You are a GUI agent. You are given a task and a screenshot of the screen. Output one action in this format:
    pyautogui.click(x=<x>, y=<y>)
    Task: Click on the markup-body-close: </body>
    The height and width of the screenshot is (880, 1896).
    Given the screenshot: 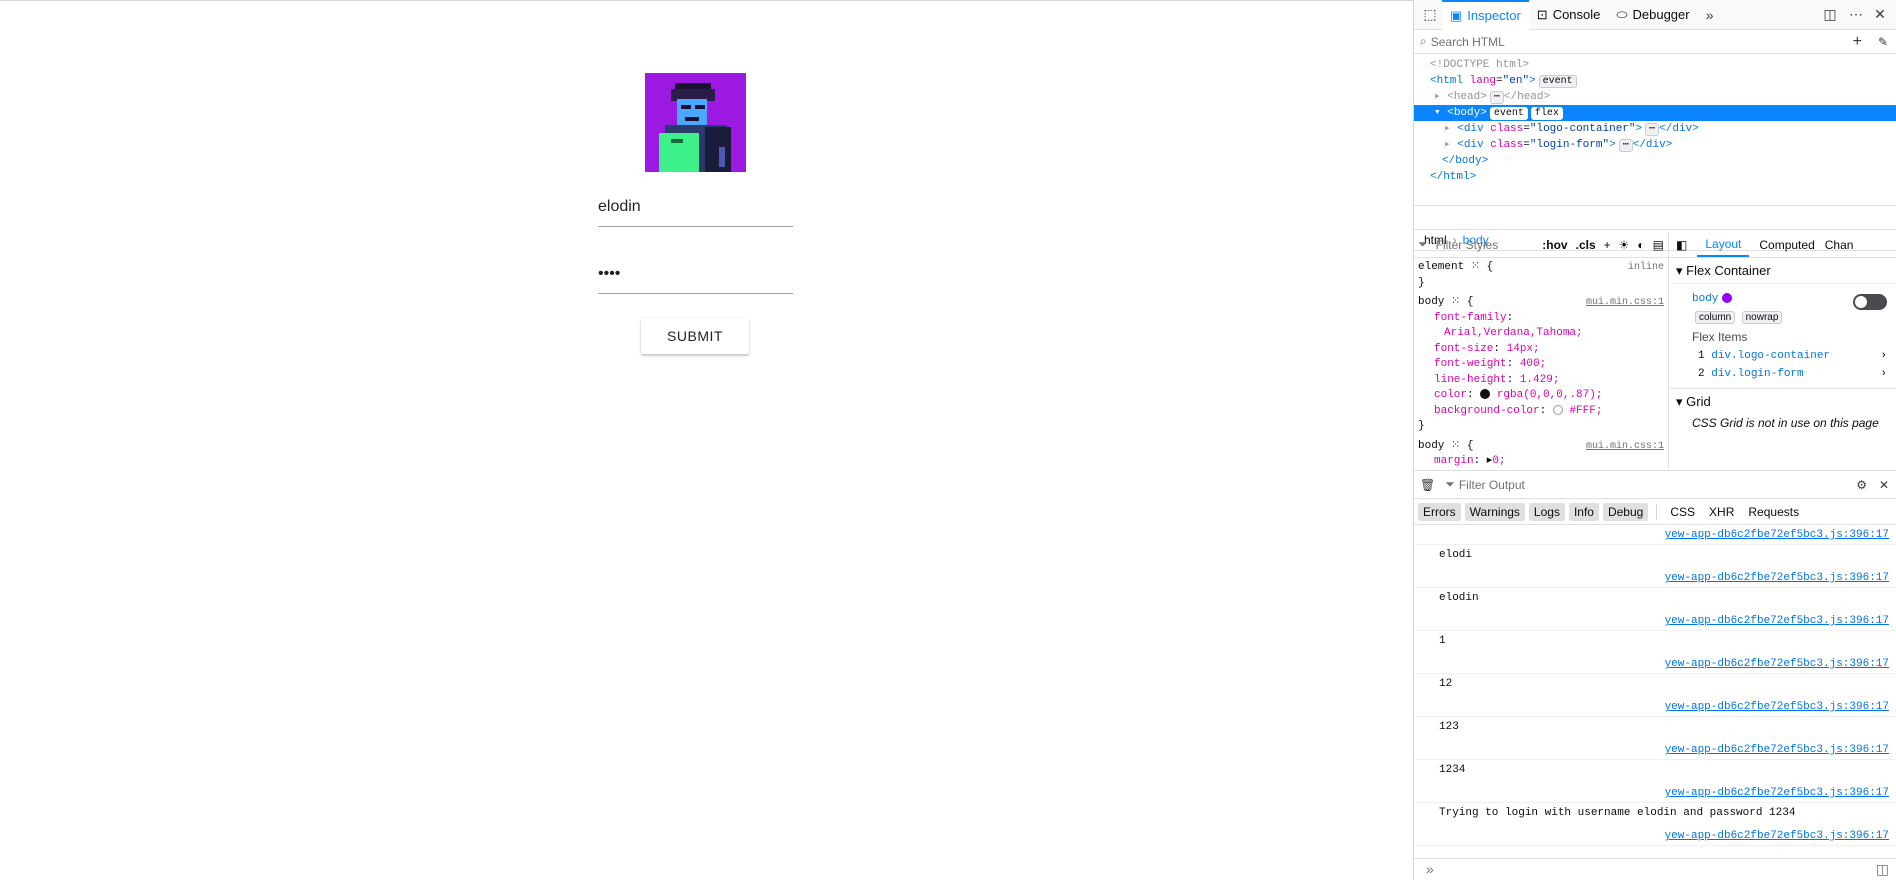 What is the action you would take?
    pyautogui.click(x=1655, y=161)
    